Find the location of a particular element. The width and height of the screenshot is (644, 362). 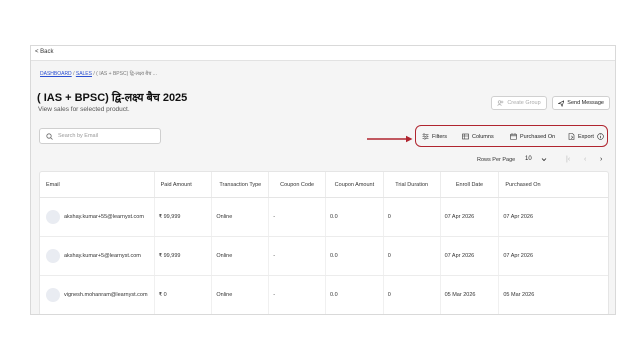

rows-per-page-select: 10 is located at coordinates (536, 159).